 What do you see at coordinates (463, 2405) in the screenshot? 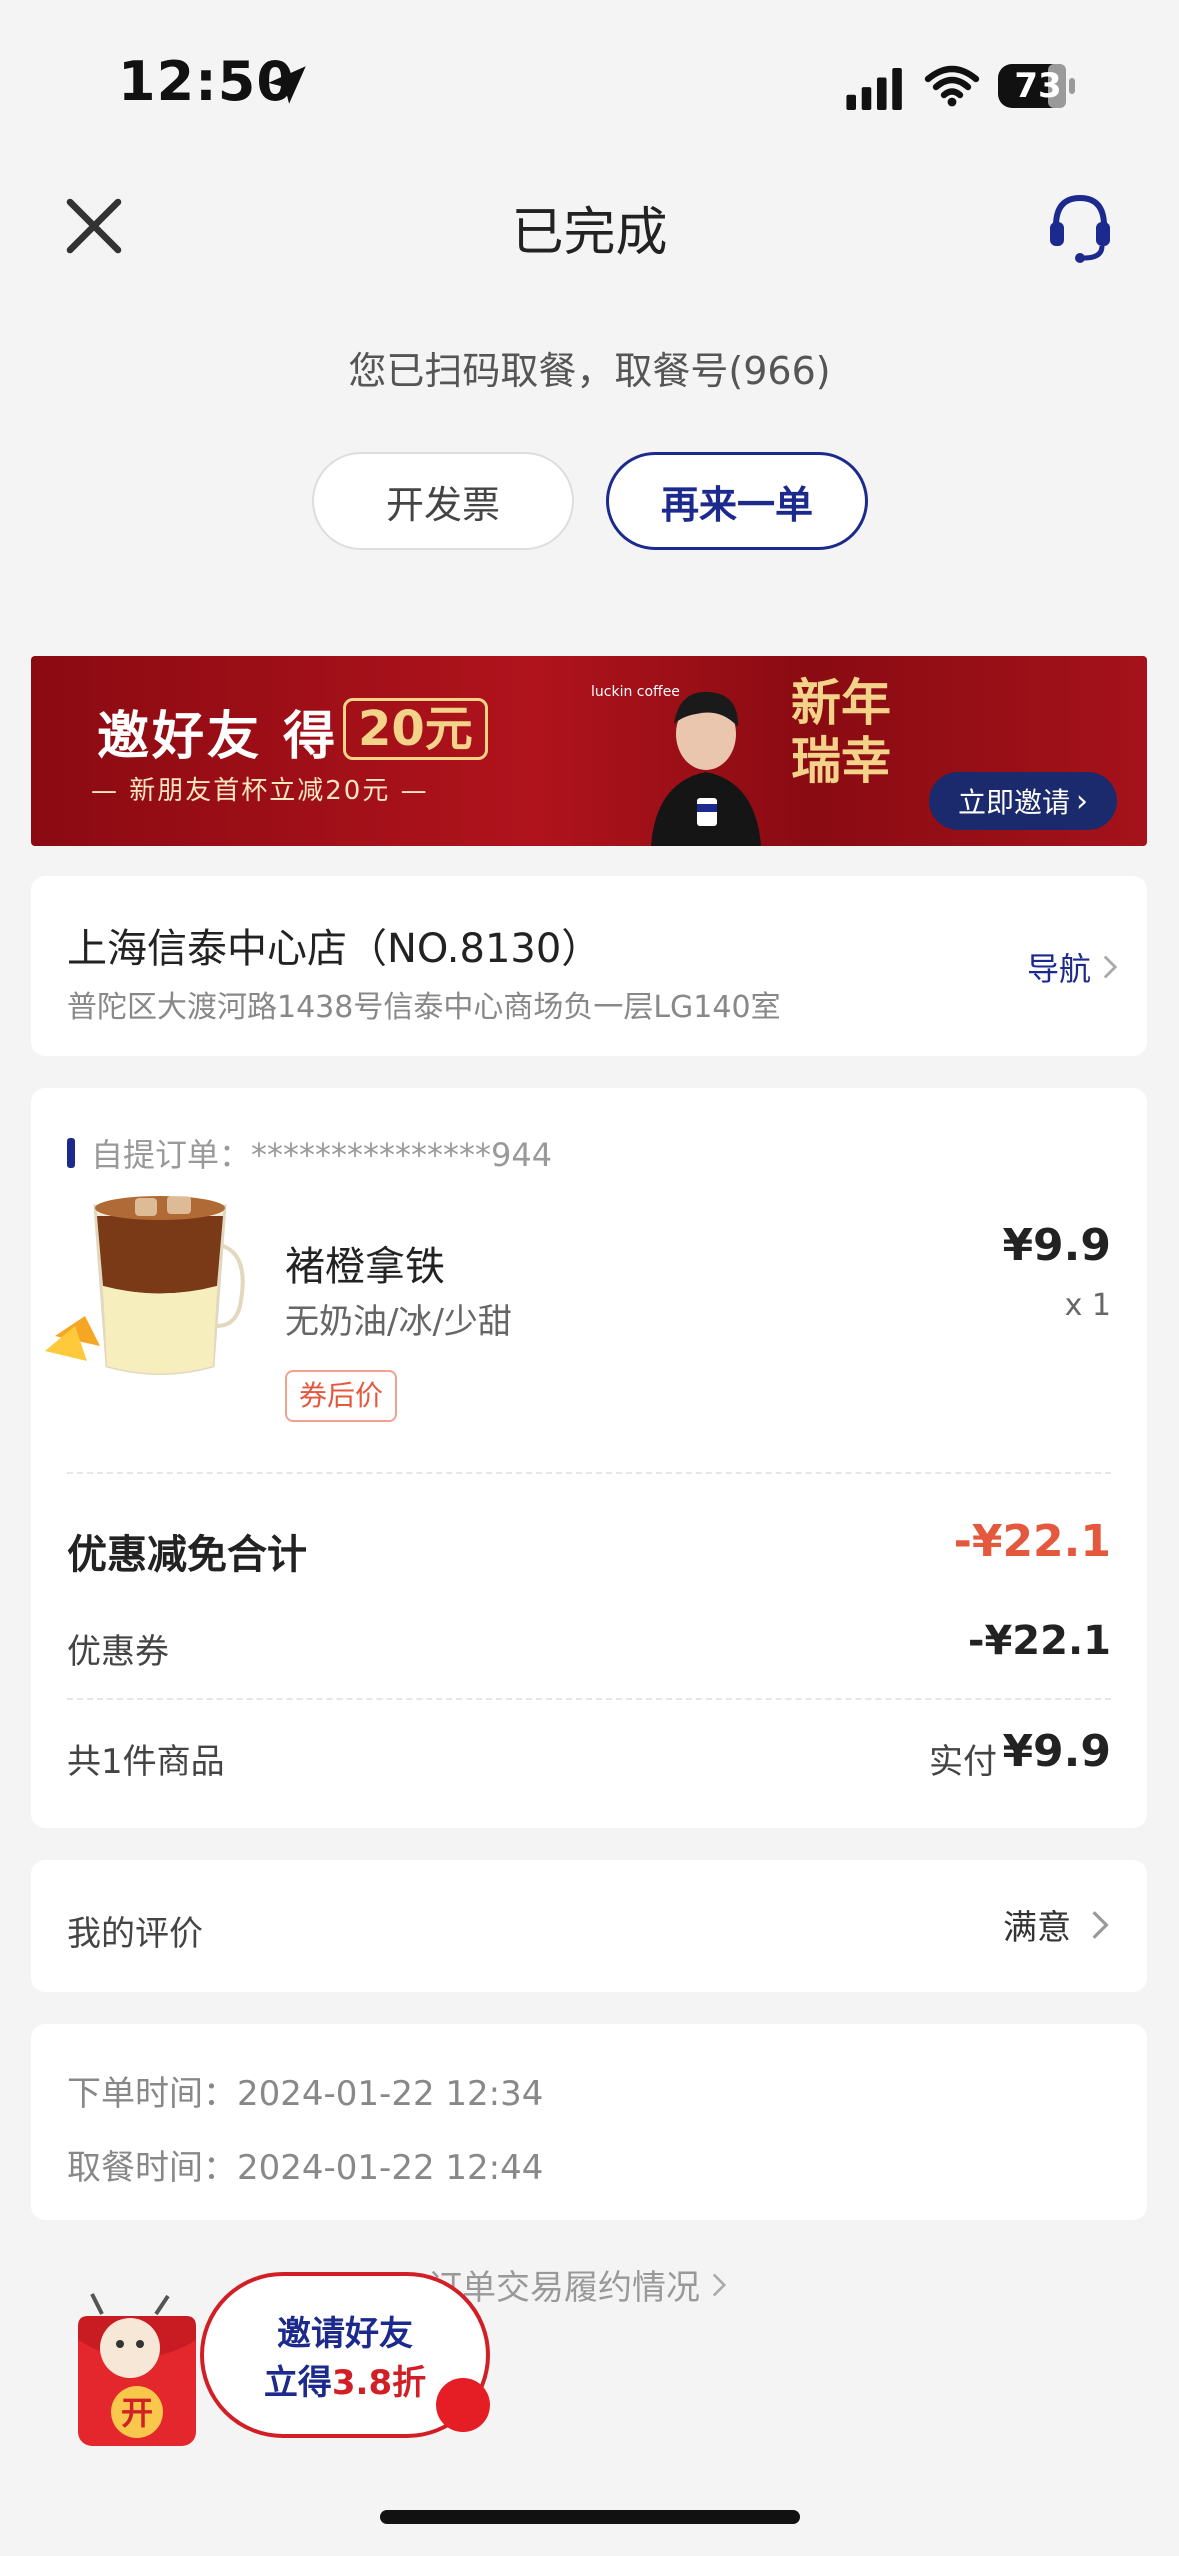
I see `notification-dot` at bounding box center [463, 2405].